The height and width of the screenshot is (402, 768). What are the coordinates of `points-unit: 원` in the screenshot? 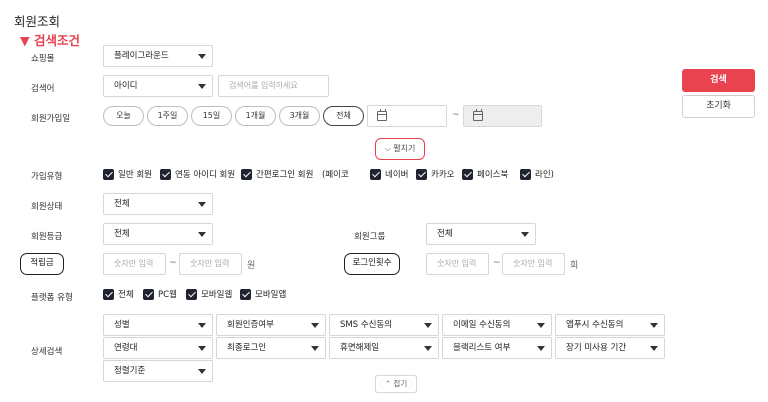 It's located at (251, 266).